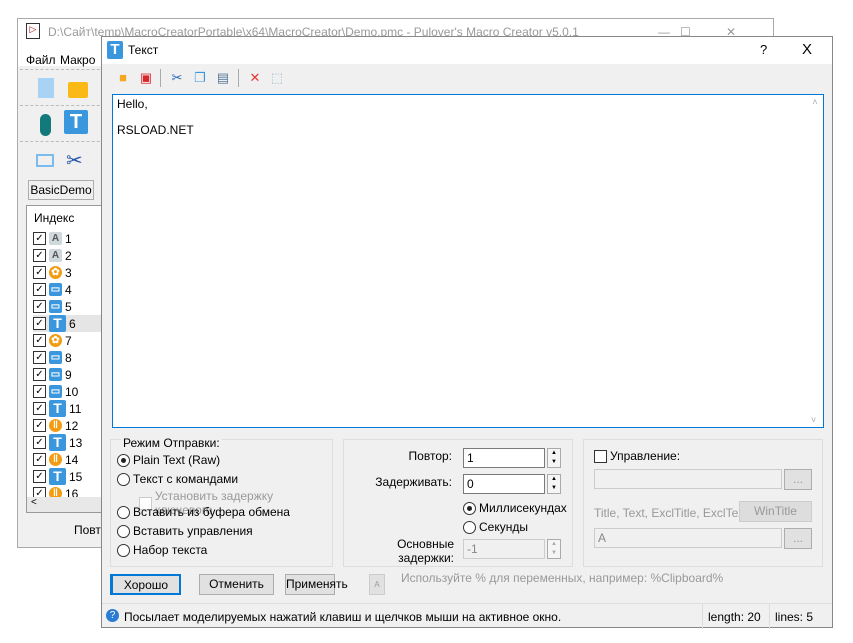 The width and height of the screenshot is (853, 643). Describe the element at coordinates (185, 531) in the screenshot. I see `radio-paste-controls: Вставить управления` at that location.